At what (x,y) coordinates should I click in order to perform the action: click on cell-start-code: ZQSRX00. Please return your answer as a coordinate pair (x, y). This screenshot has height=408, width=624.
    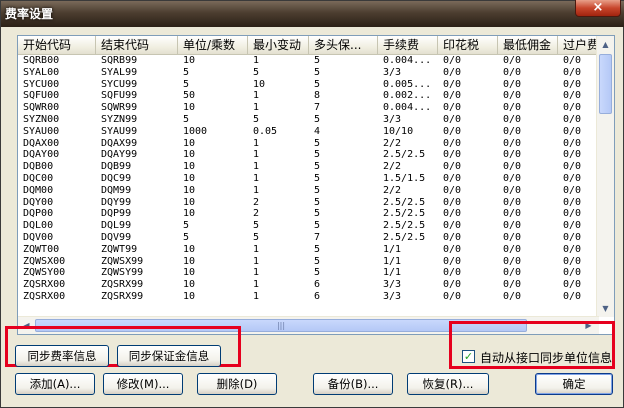
    Looking at the image, I should click on (44, 285).